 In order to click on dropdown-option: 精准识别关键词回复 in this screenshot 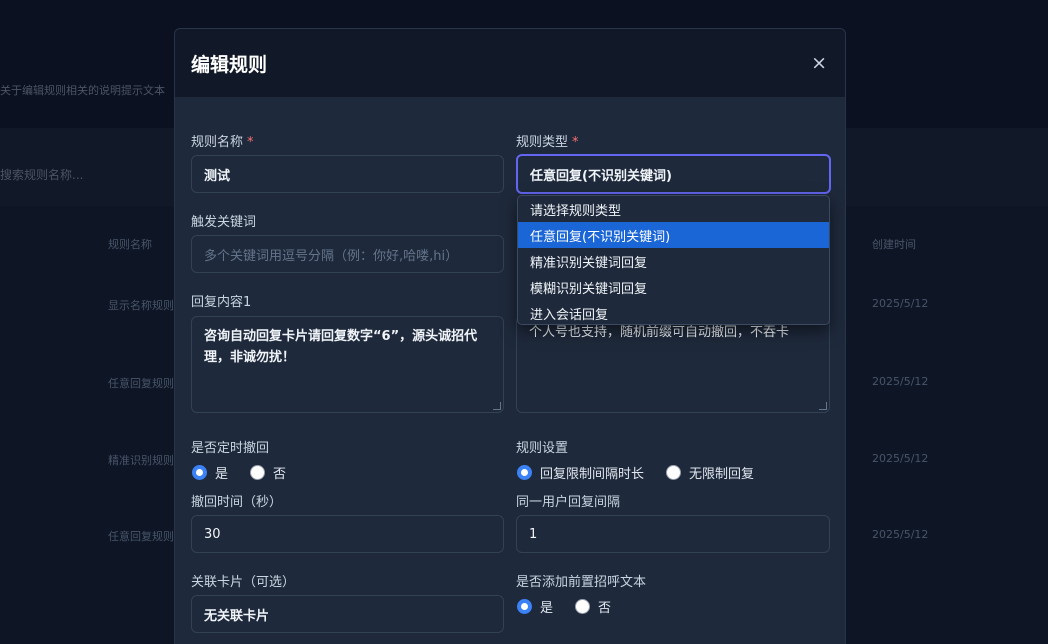, I will do `click(673, 261)`.